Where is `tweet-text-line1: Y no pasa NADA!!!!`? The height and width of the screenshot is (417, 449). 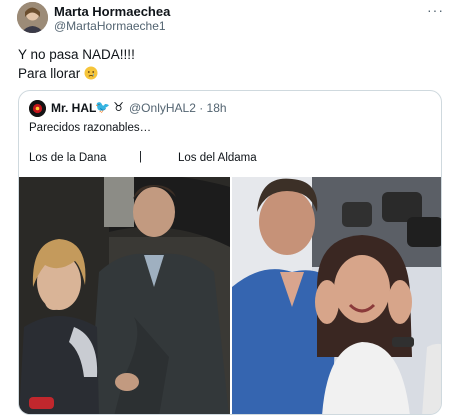
tweet-text-line1: Y no pasa NADA!!!! is located at coordinates (76, 54).